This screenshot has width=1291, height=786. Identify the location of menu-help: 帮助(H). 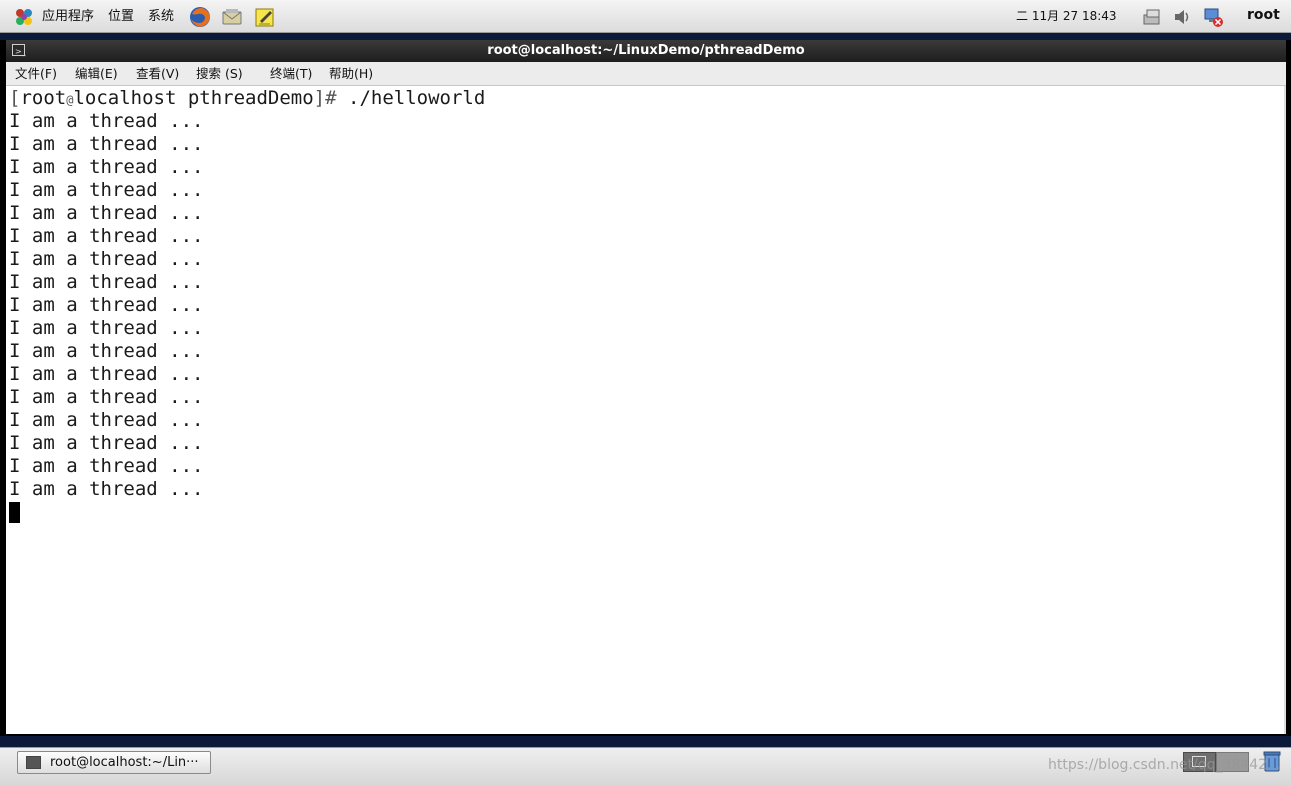
(351, 74).